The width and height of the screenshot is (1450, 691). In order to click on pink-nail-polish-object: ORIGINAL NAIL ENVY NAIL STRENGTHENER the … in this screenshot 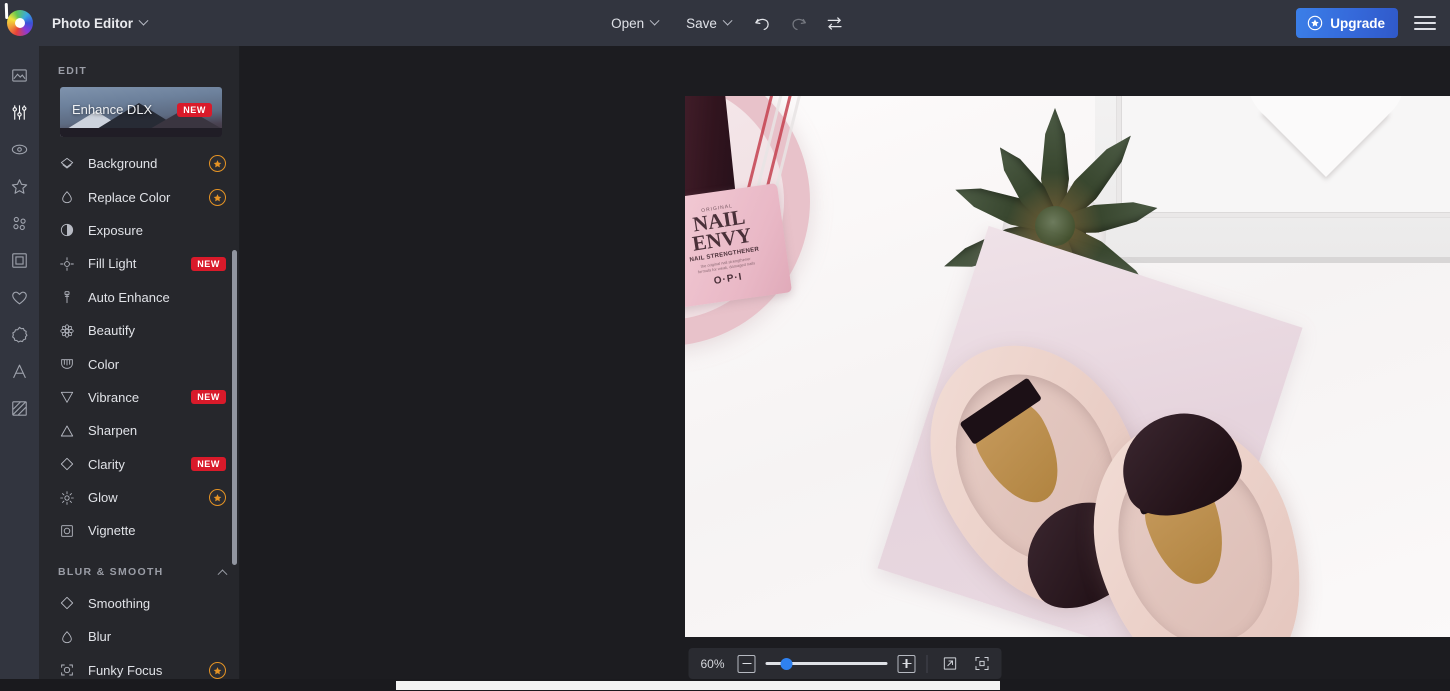, I will do `click(739, 246)`.